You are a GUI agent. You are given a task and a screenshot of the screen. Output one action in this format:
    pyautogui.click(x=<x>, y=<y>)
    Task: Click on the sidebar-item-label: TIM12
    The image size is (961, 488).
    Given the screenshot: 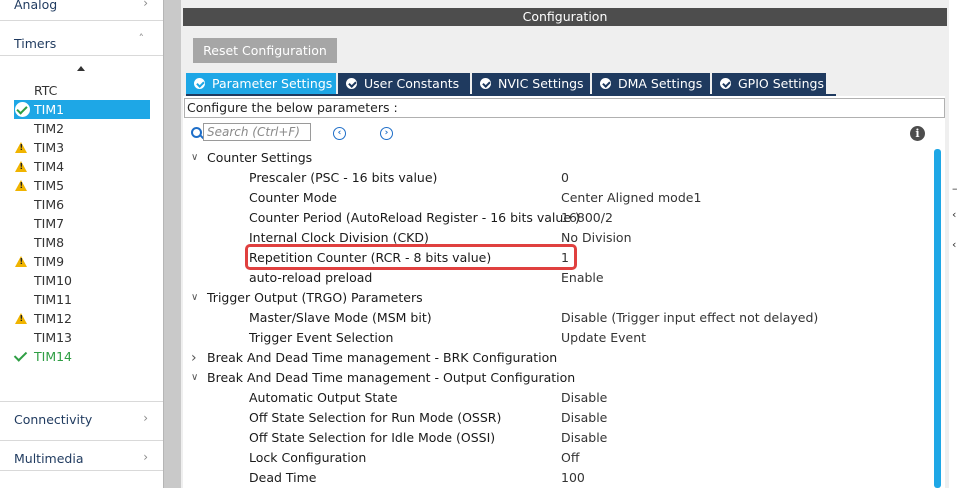 What is the action you would take?
    pyautogui.click(x=53, y=318)
    